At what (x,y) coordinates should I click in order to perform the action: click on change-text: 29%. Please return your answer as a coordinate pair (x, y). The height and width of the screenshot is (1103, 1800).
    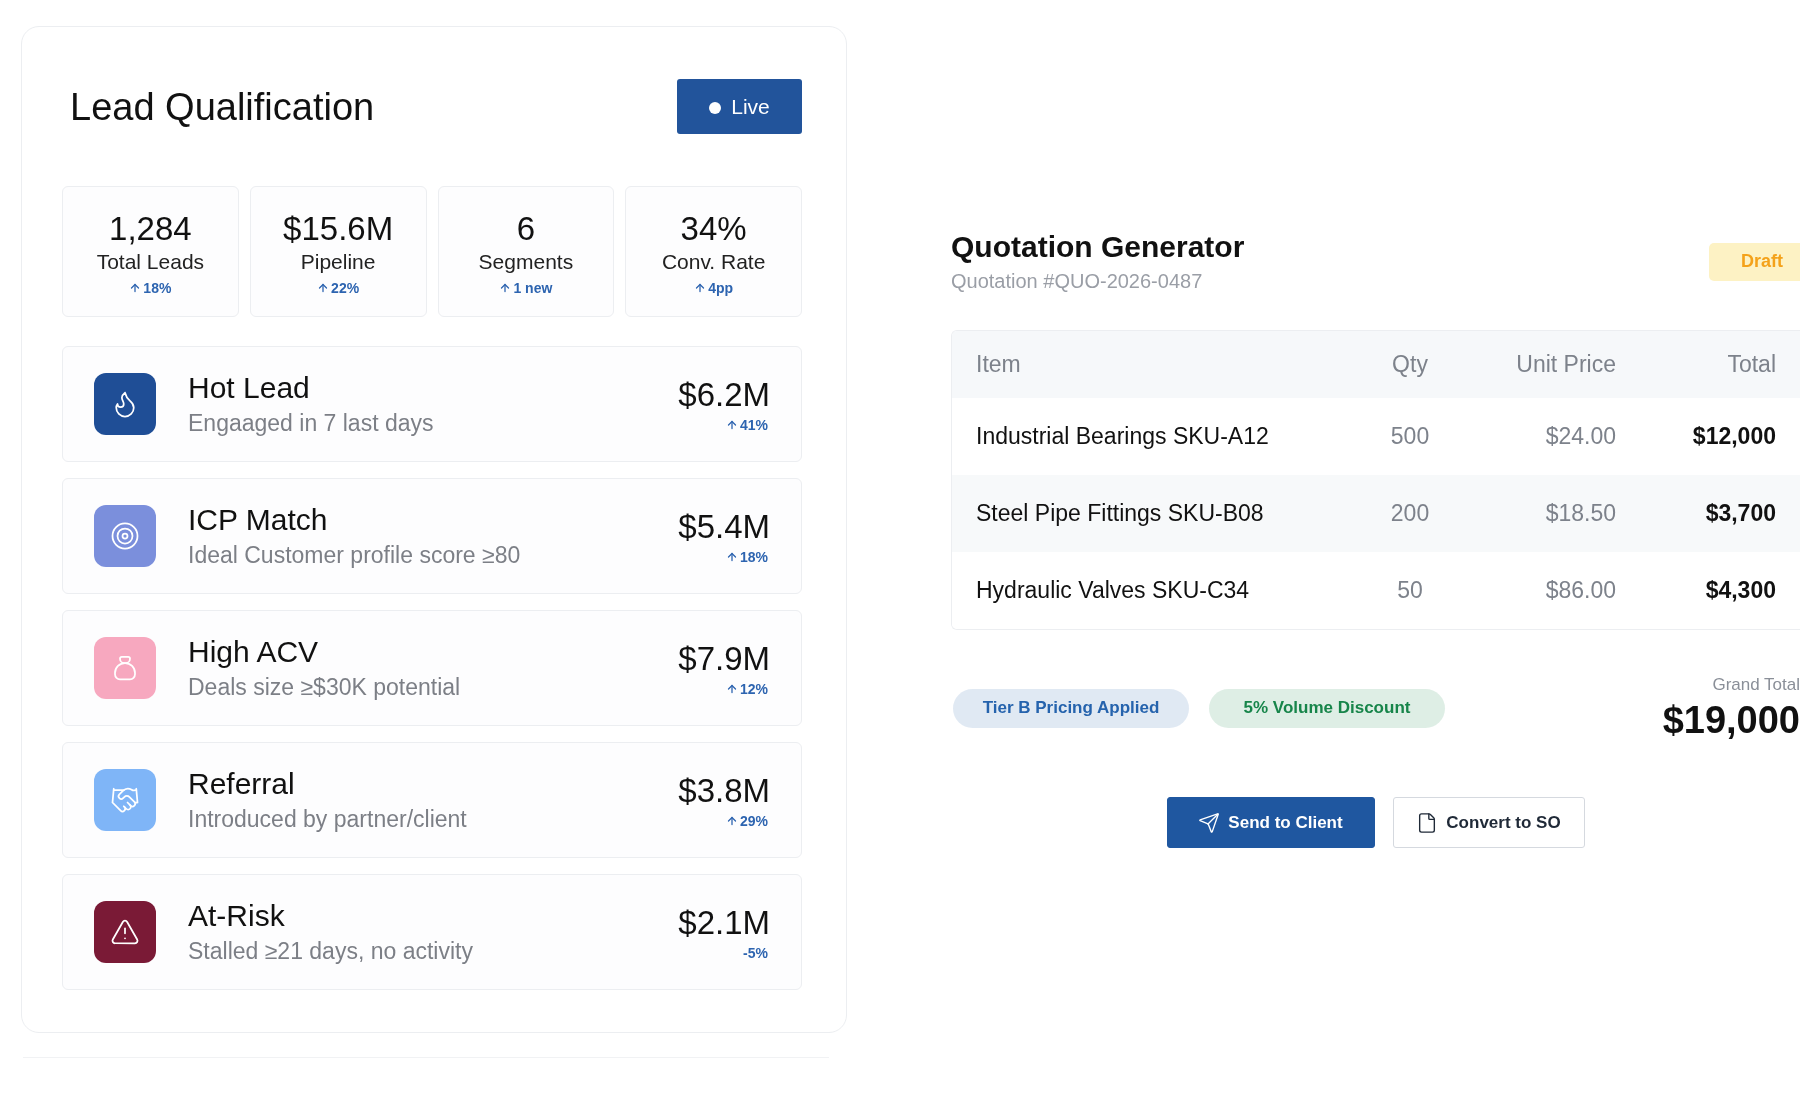
    Looking at the image, I should click on (753, 821).